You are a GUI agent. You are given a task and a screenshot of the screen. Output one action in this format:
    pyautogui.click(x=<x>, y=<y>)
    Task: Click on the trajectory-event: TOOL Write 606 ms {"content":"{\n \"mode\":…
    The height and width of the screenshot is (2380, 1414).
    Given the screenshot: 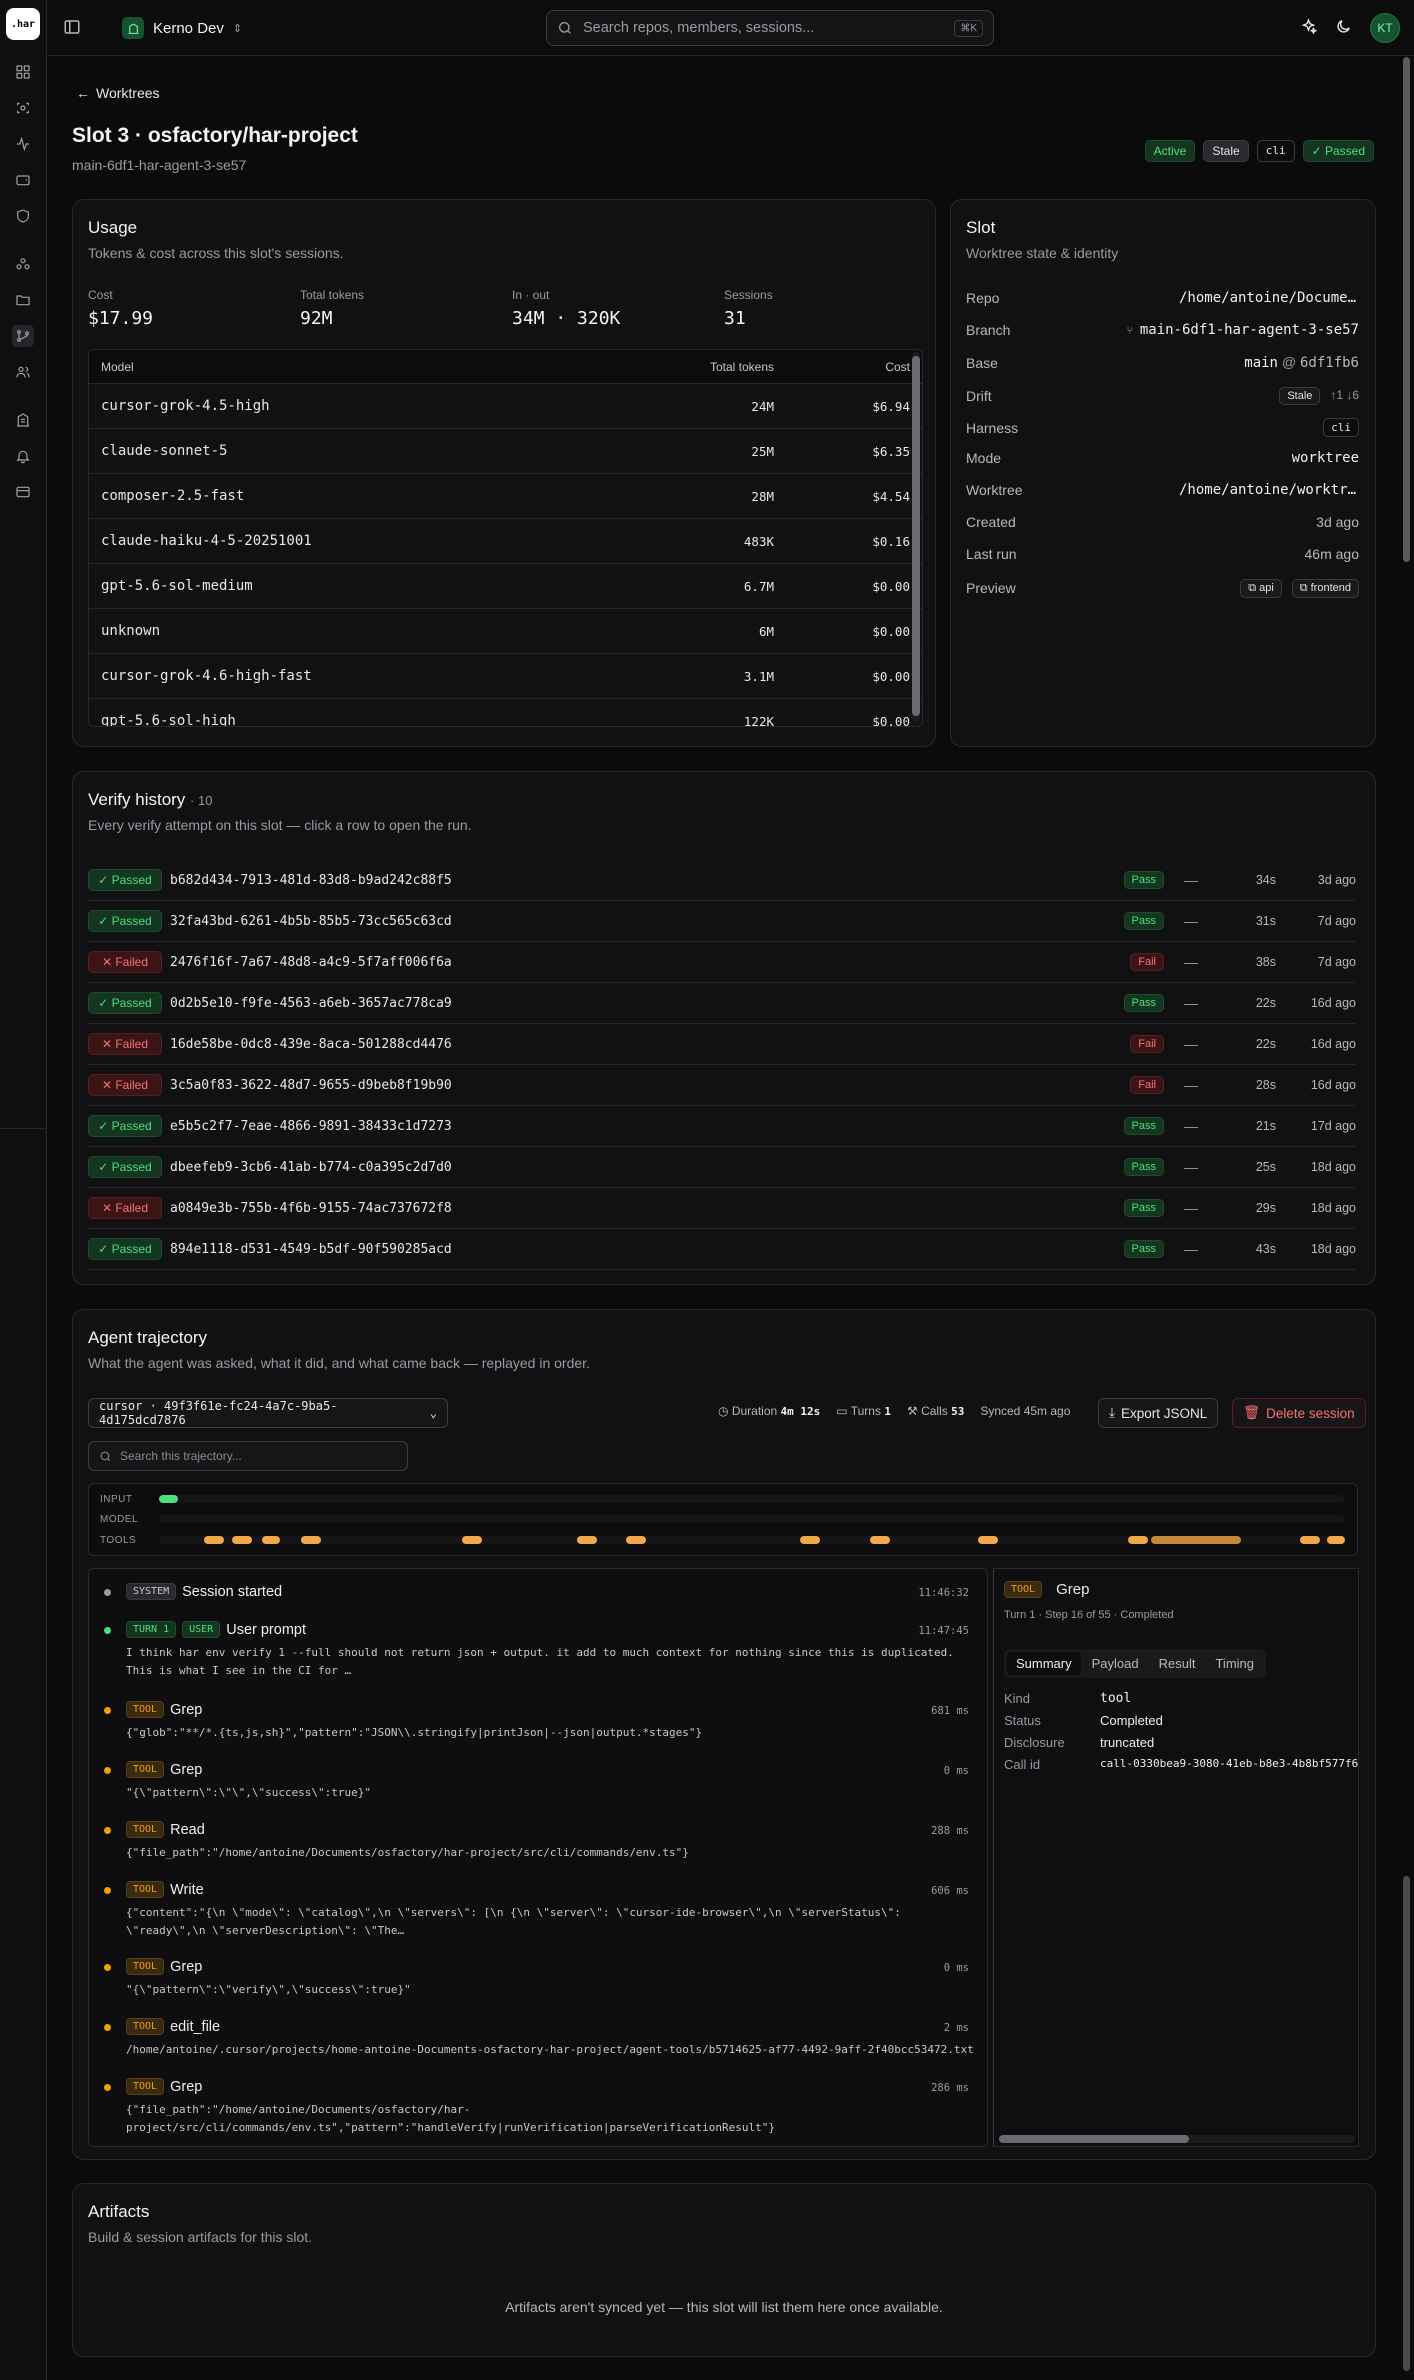 What is the action you would take?
    pyautogui.click(x=529, y=1909)
    